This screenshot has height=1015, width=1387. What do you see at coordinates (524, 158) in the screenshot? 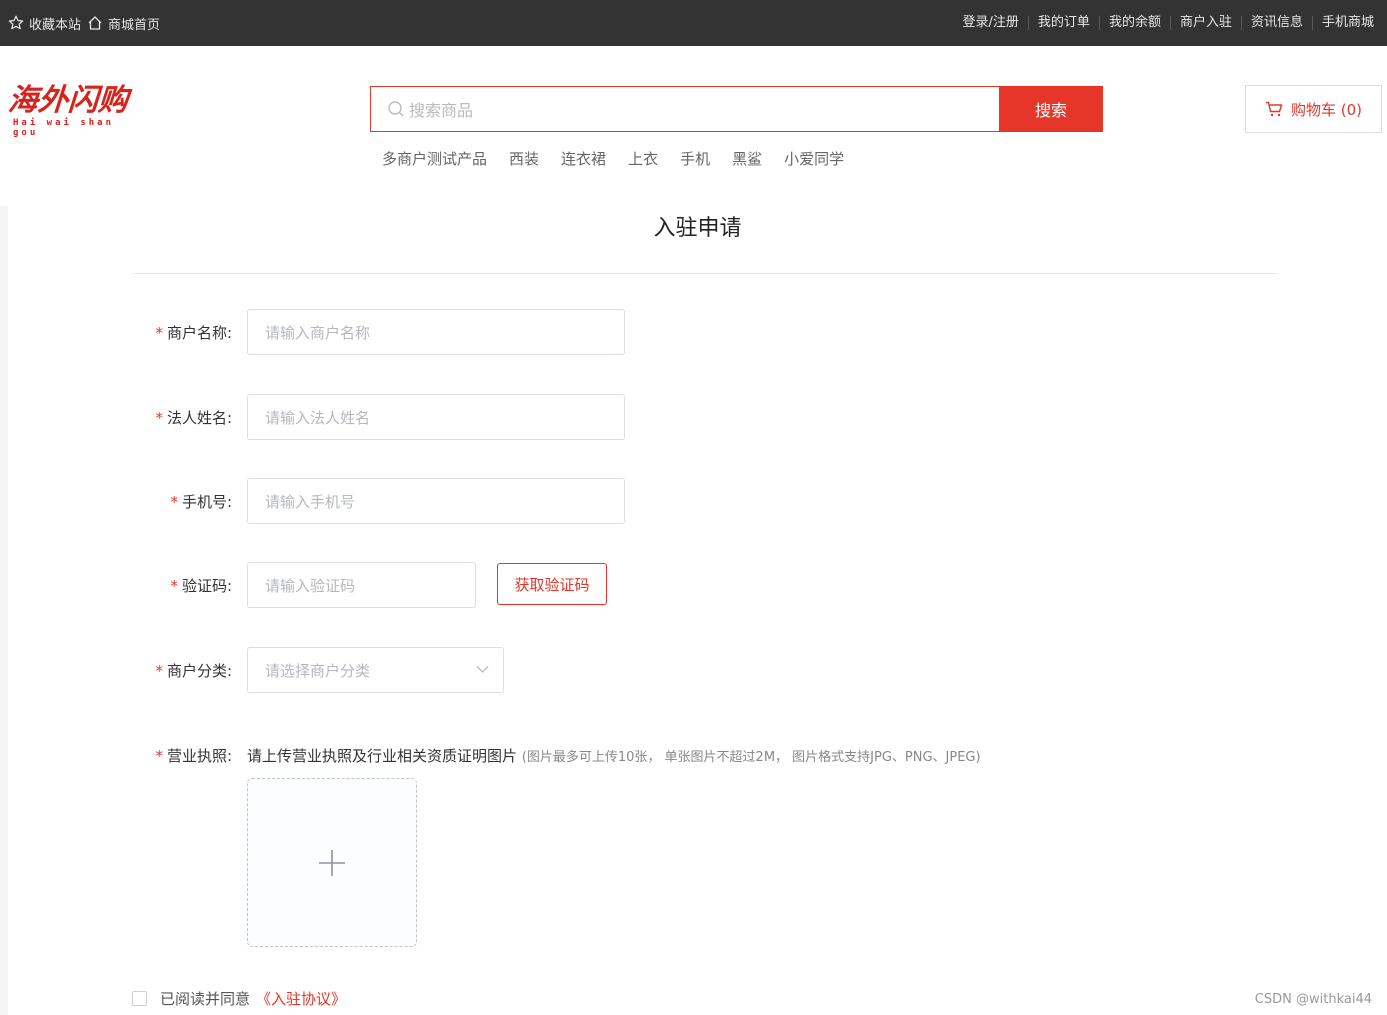
I see `hot-word: 西装` at bounding box center [524, 158].